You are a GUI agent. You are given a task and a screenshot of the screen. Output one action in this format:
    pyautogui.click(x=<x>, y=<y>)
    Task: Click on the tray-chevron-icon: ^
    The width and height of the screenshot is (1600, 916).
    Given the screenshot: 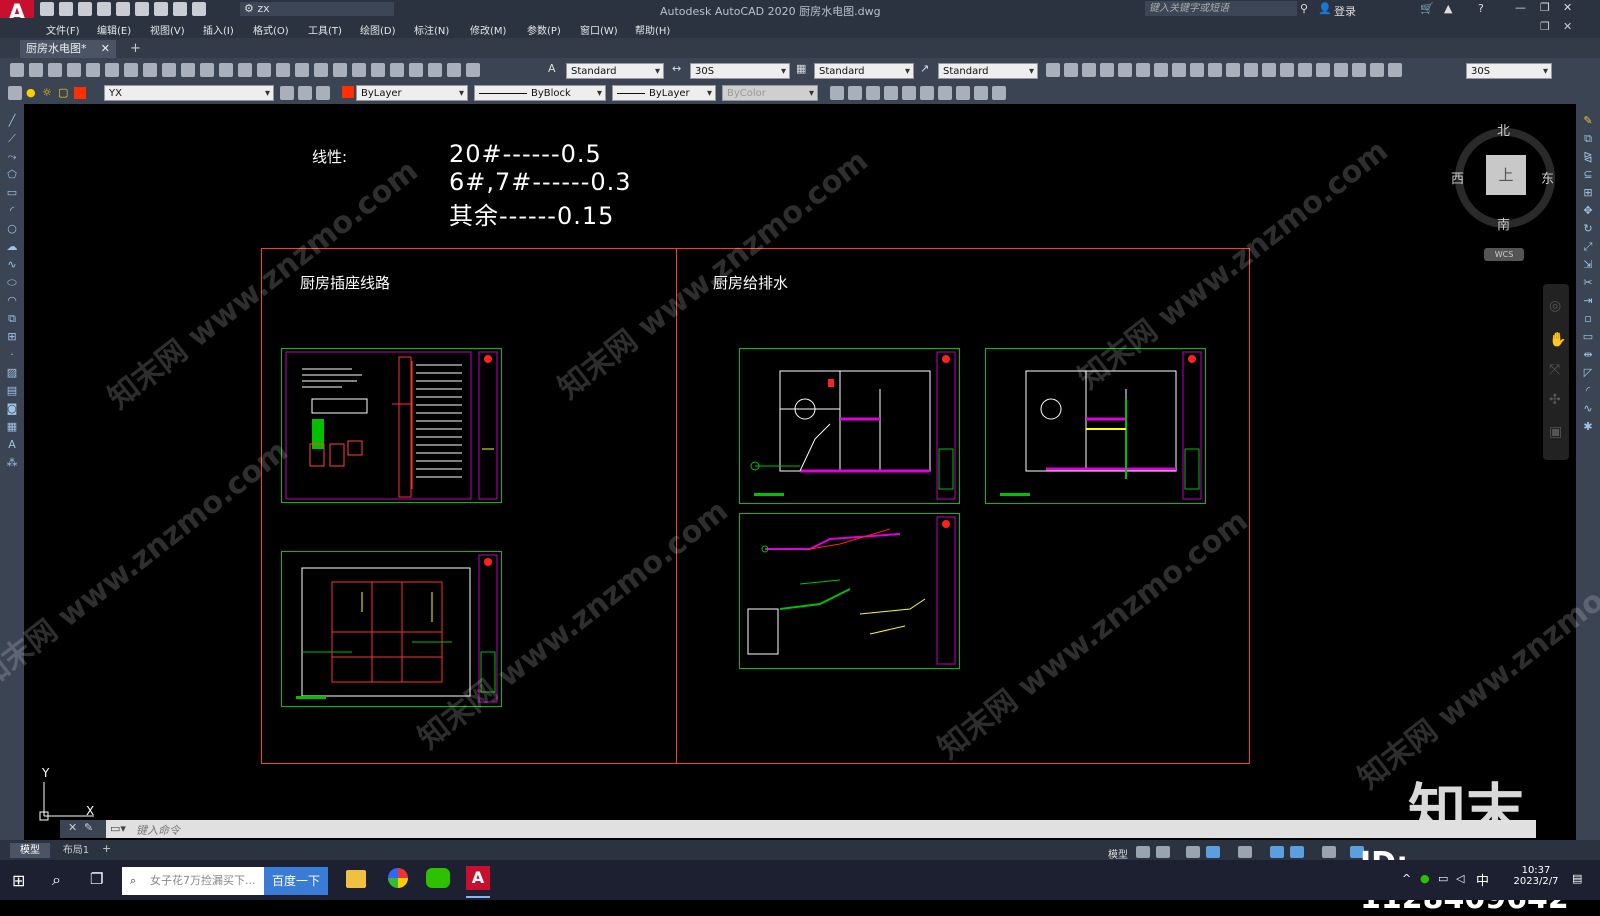 What is the action you would take?
    pyautogui.click(x=1406, y=878)
    